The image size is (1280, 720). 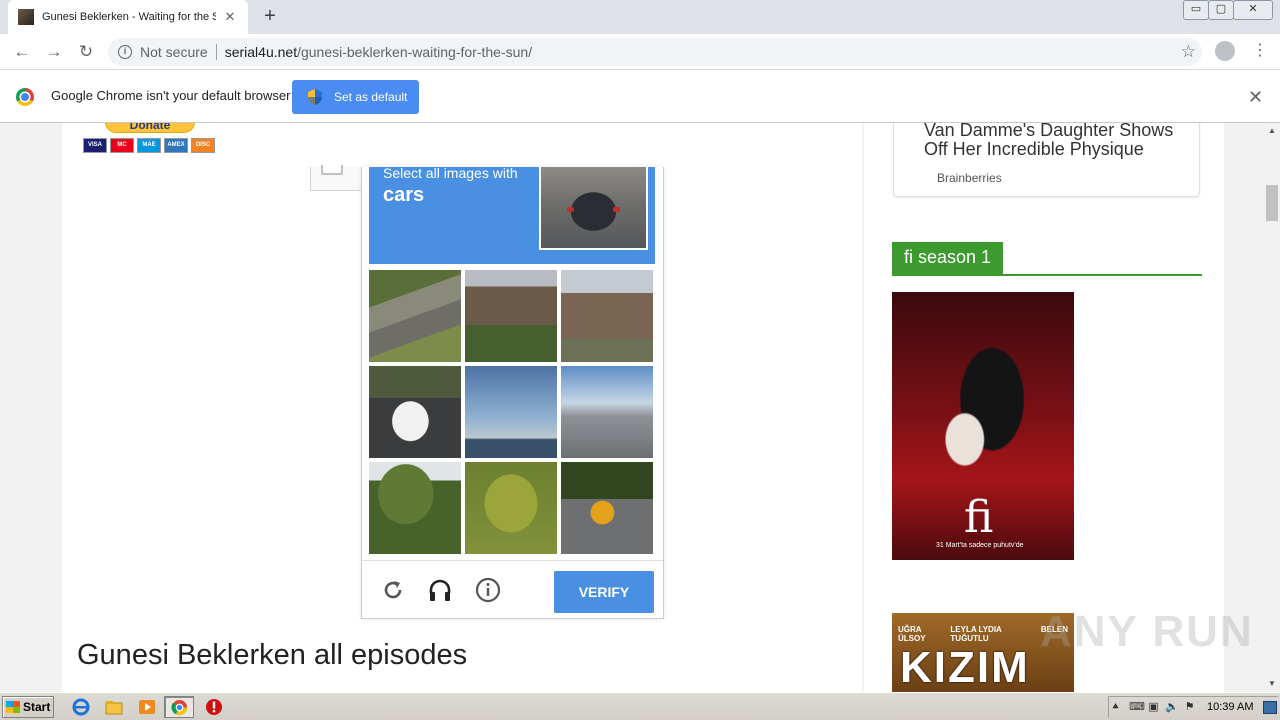 What do you see at coordinates (512, 214) in the screenshot?
I see `captcha-header: Select all images with cars` at bounding box center [512, 214].